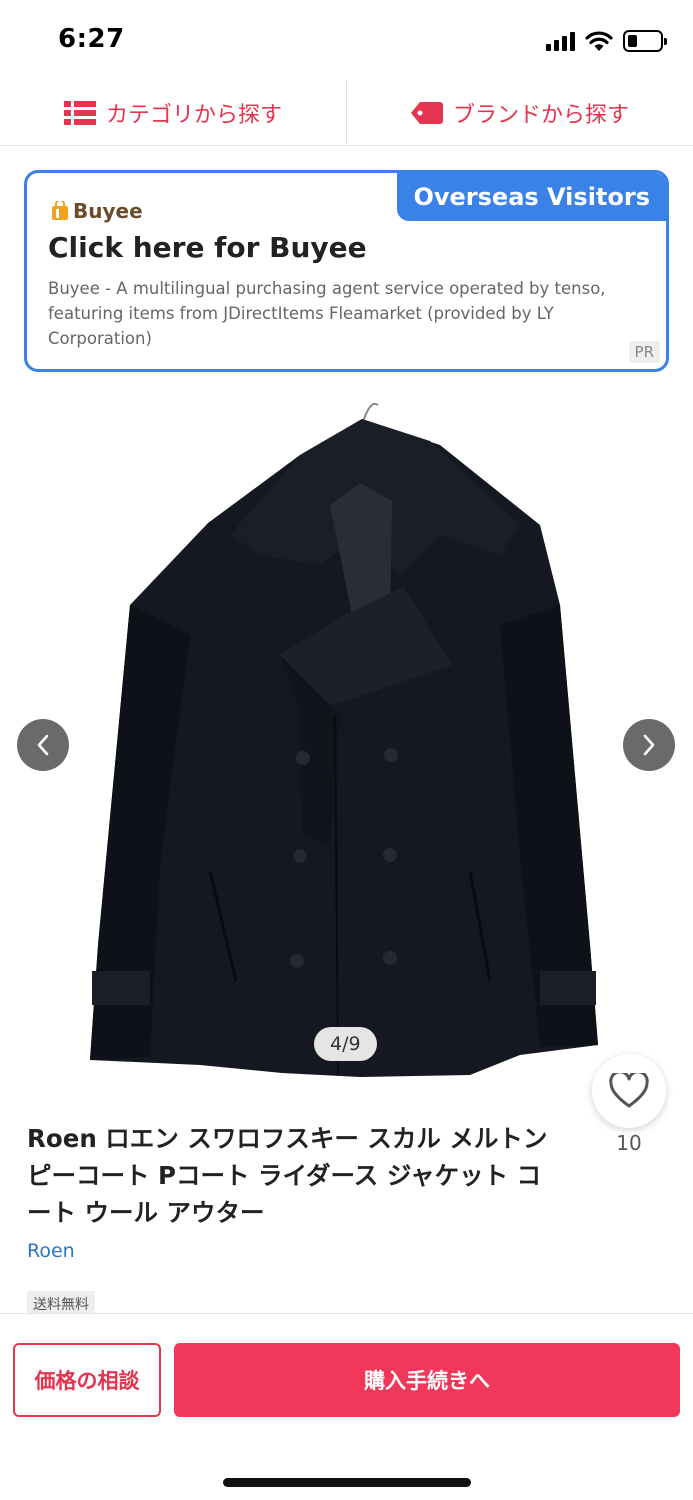  I want to click on status-time: 6:27, so click(91, 39).